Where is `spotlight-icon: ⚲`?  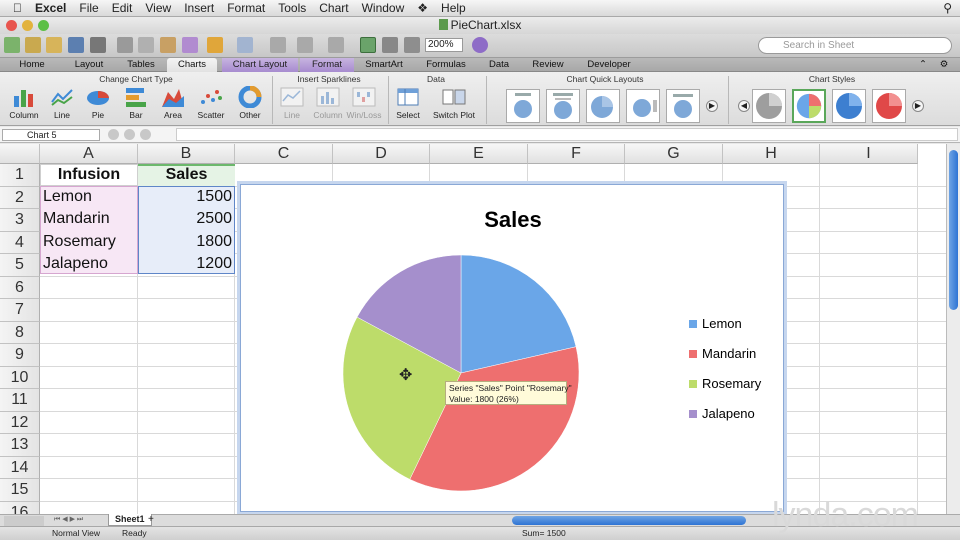 spotlight-icon: ⚲ is located at coordinates (947, 8).